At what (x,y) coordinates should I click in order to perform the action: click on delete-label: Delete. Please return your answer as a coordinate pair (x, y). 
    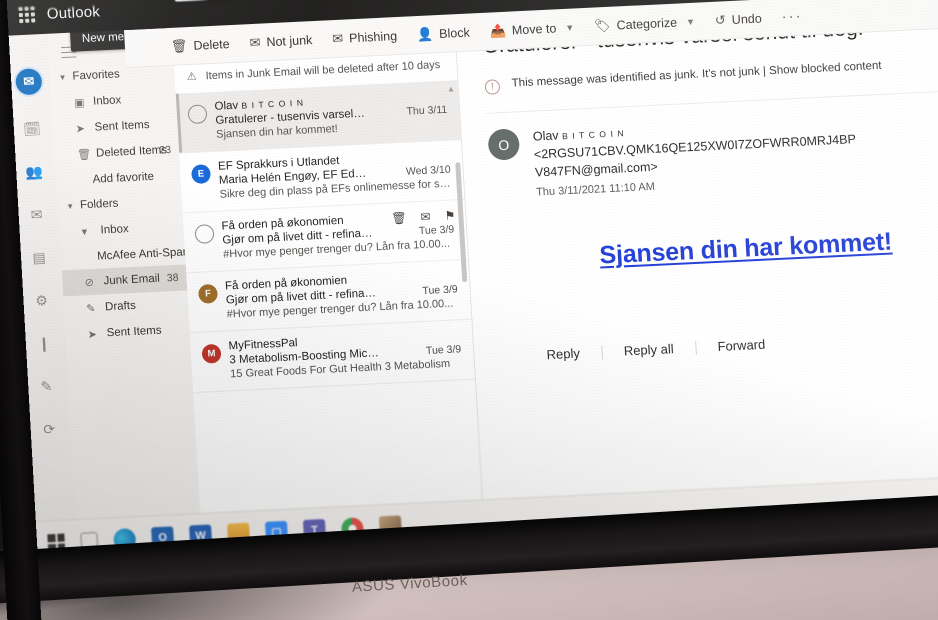
    Looking at the image, I should click on (211, 44).